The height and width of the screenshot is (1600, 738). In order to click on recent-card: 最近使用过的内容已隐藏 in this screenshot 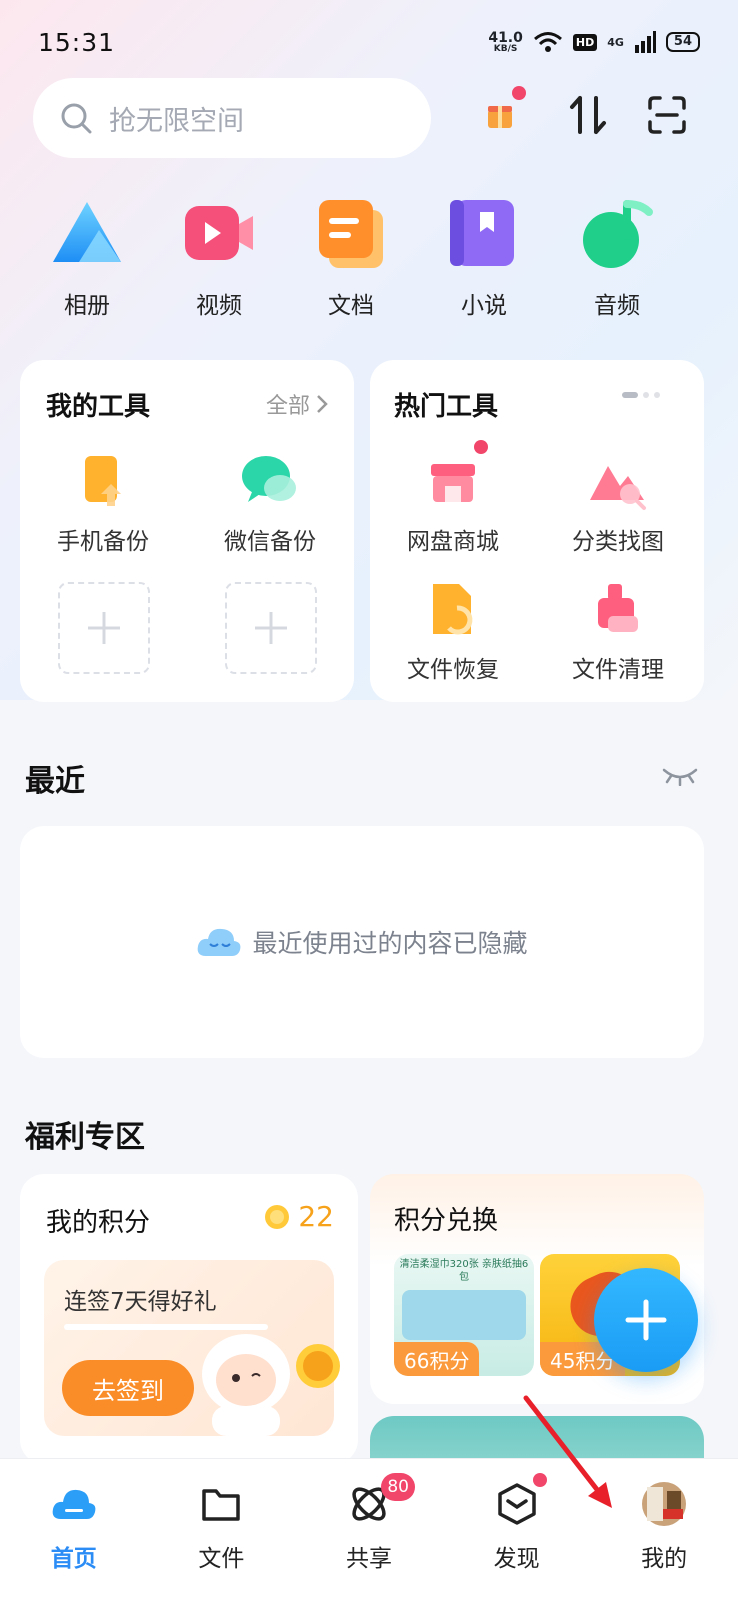, I will do `click(362, 942)`.